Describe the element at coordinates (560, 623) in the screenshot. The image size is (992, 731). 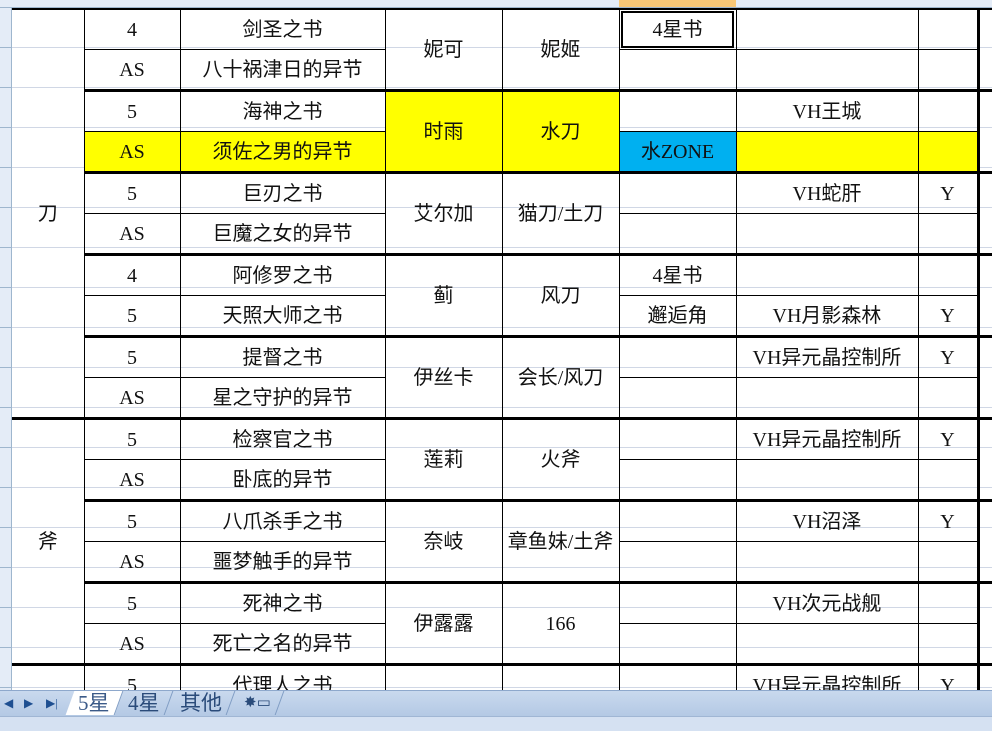
I see `weapon-cell: 166` at that location.